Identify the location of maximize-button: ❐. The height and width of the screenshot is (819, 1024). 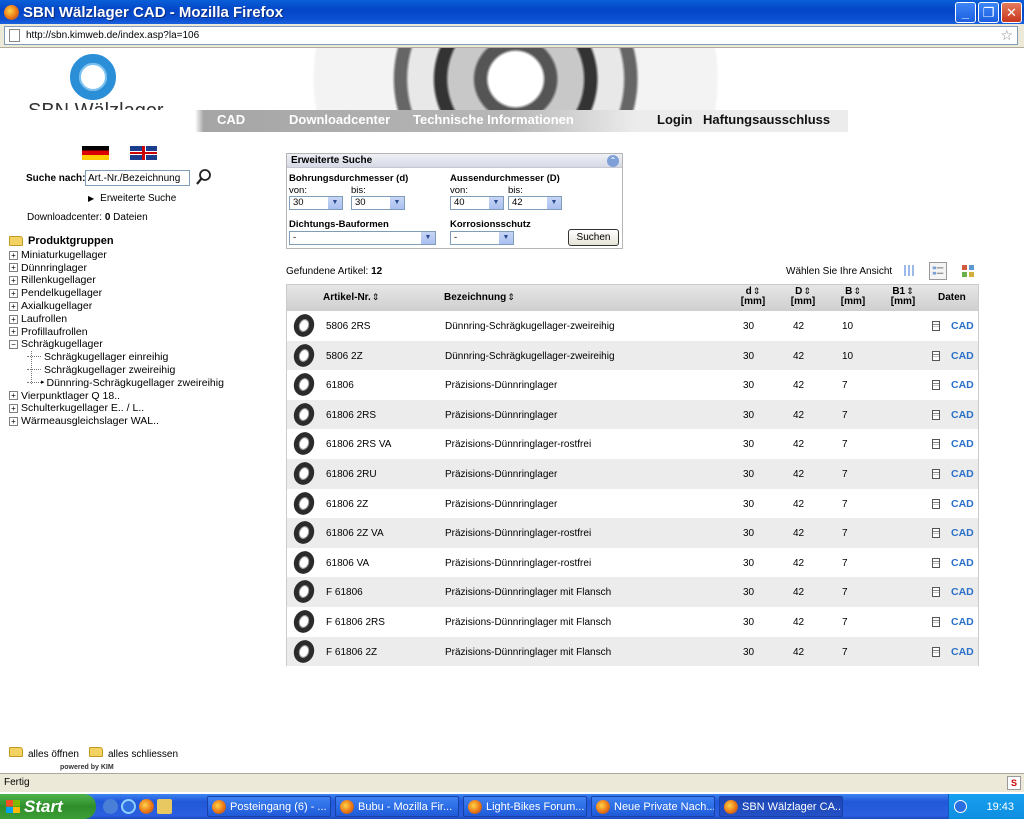
(988, 12).